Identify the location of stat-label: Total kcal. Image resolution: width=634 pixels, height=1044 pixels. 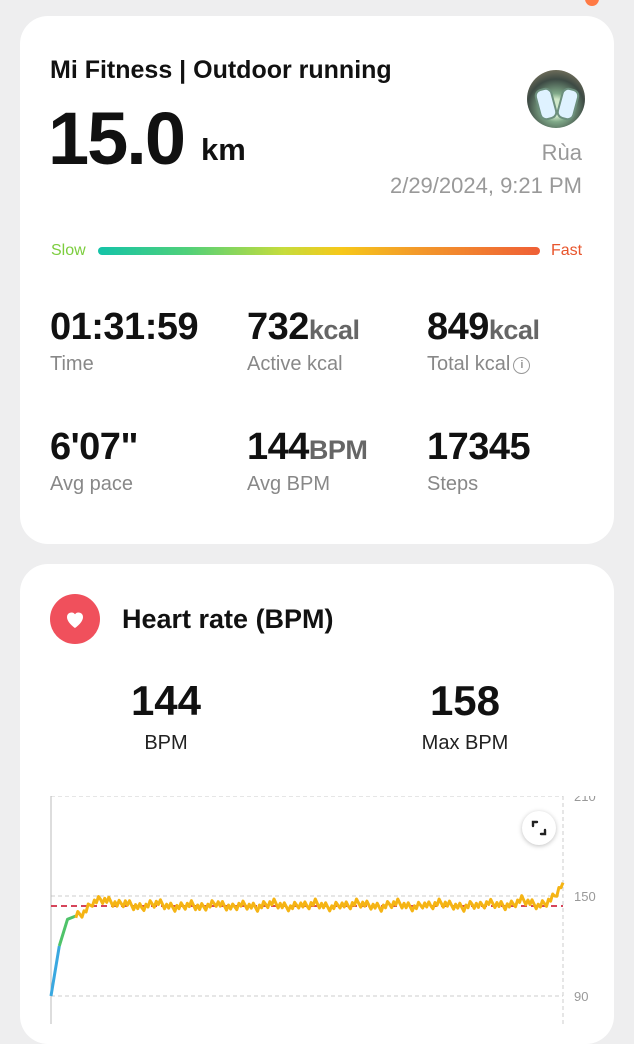
(469, 364).